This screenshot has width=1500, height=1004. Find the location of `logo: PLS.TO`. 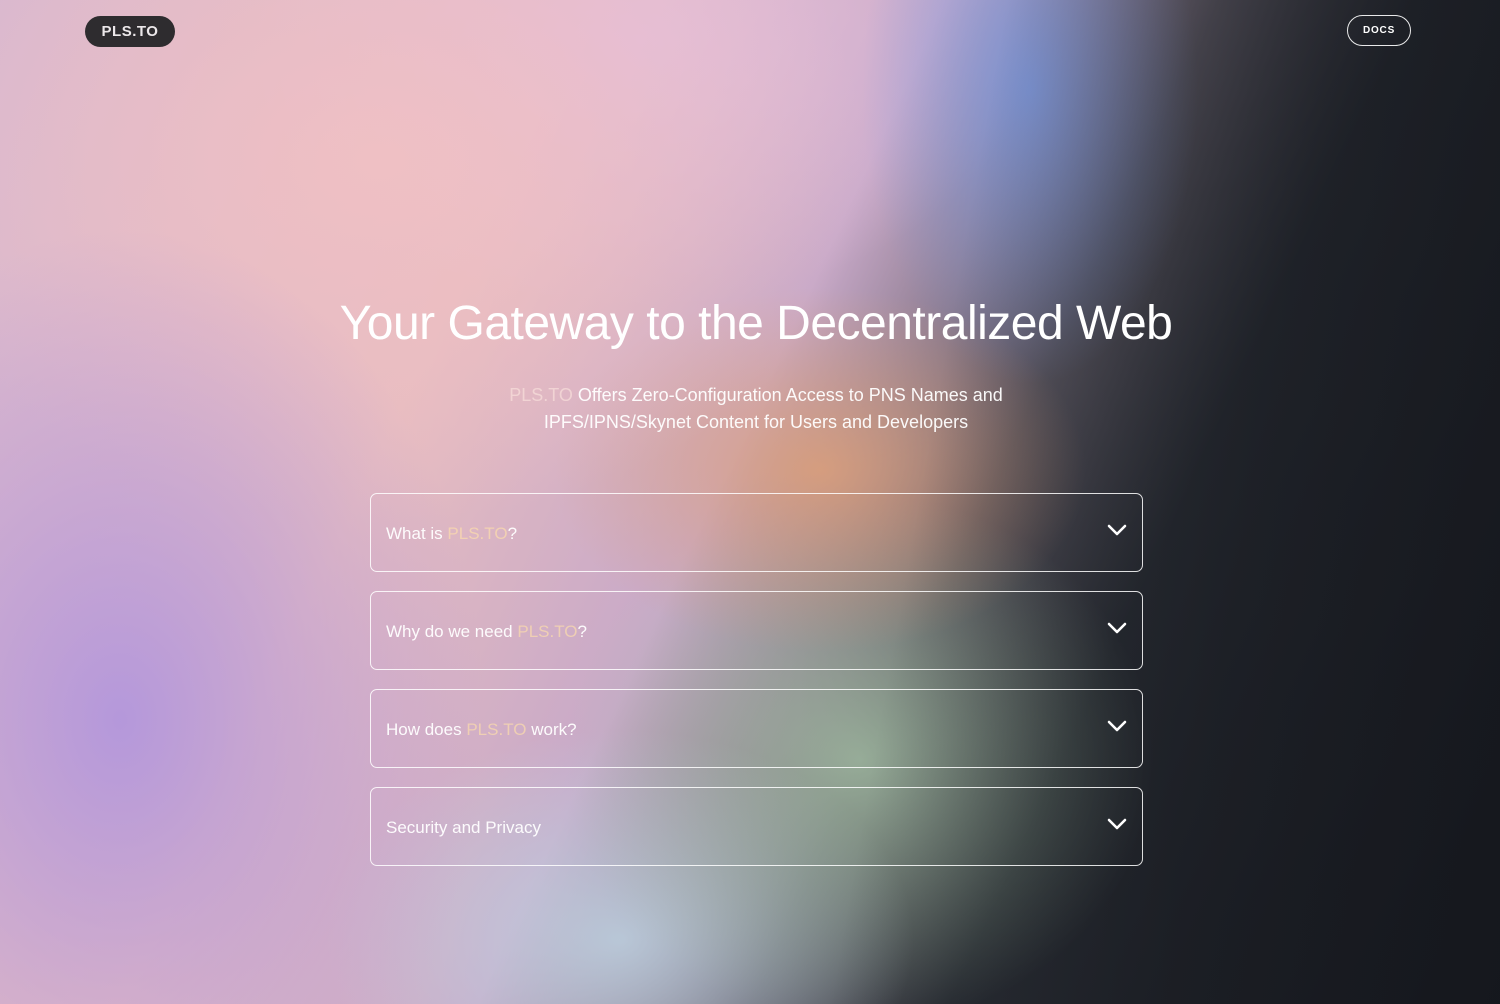

logo: PLS.TO is located at coordinates (130, 31).